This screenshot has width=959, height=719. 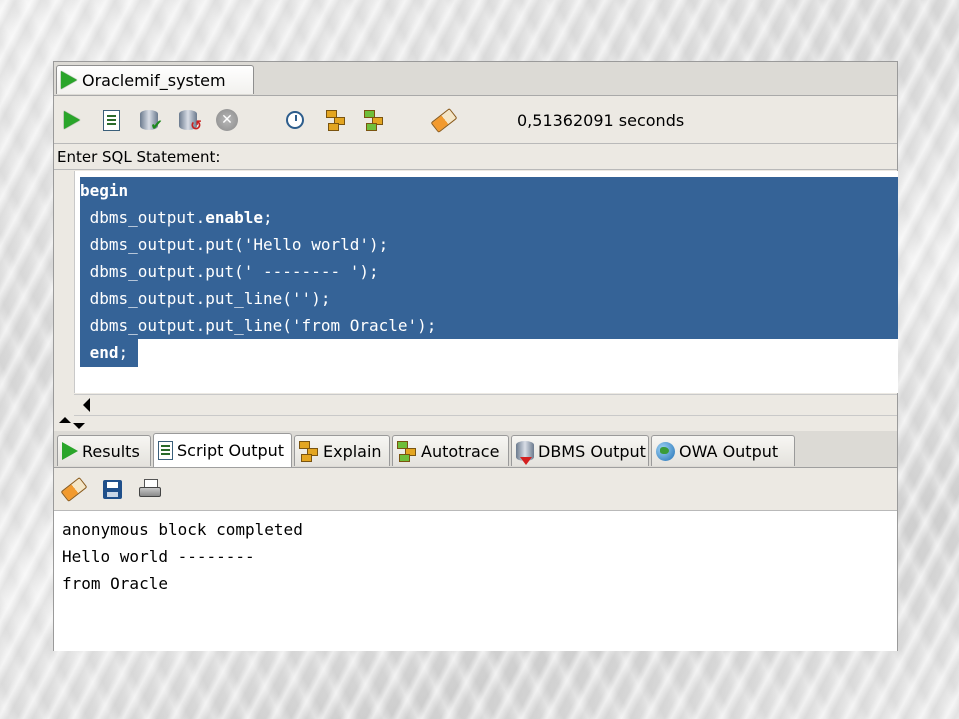 I want to click on tab-autotrace: Autotrace, so click(x=450, y=450).